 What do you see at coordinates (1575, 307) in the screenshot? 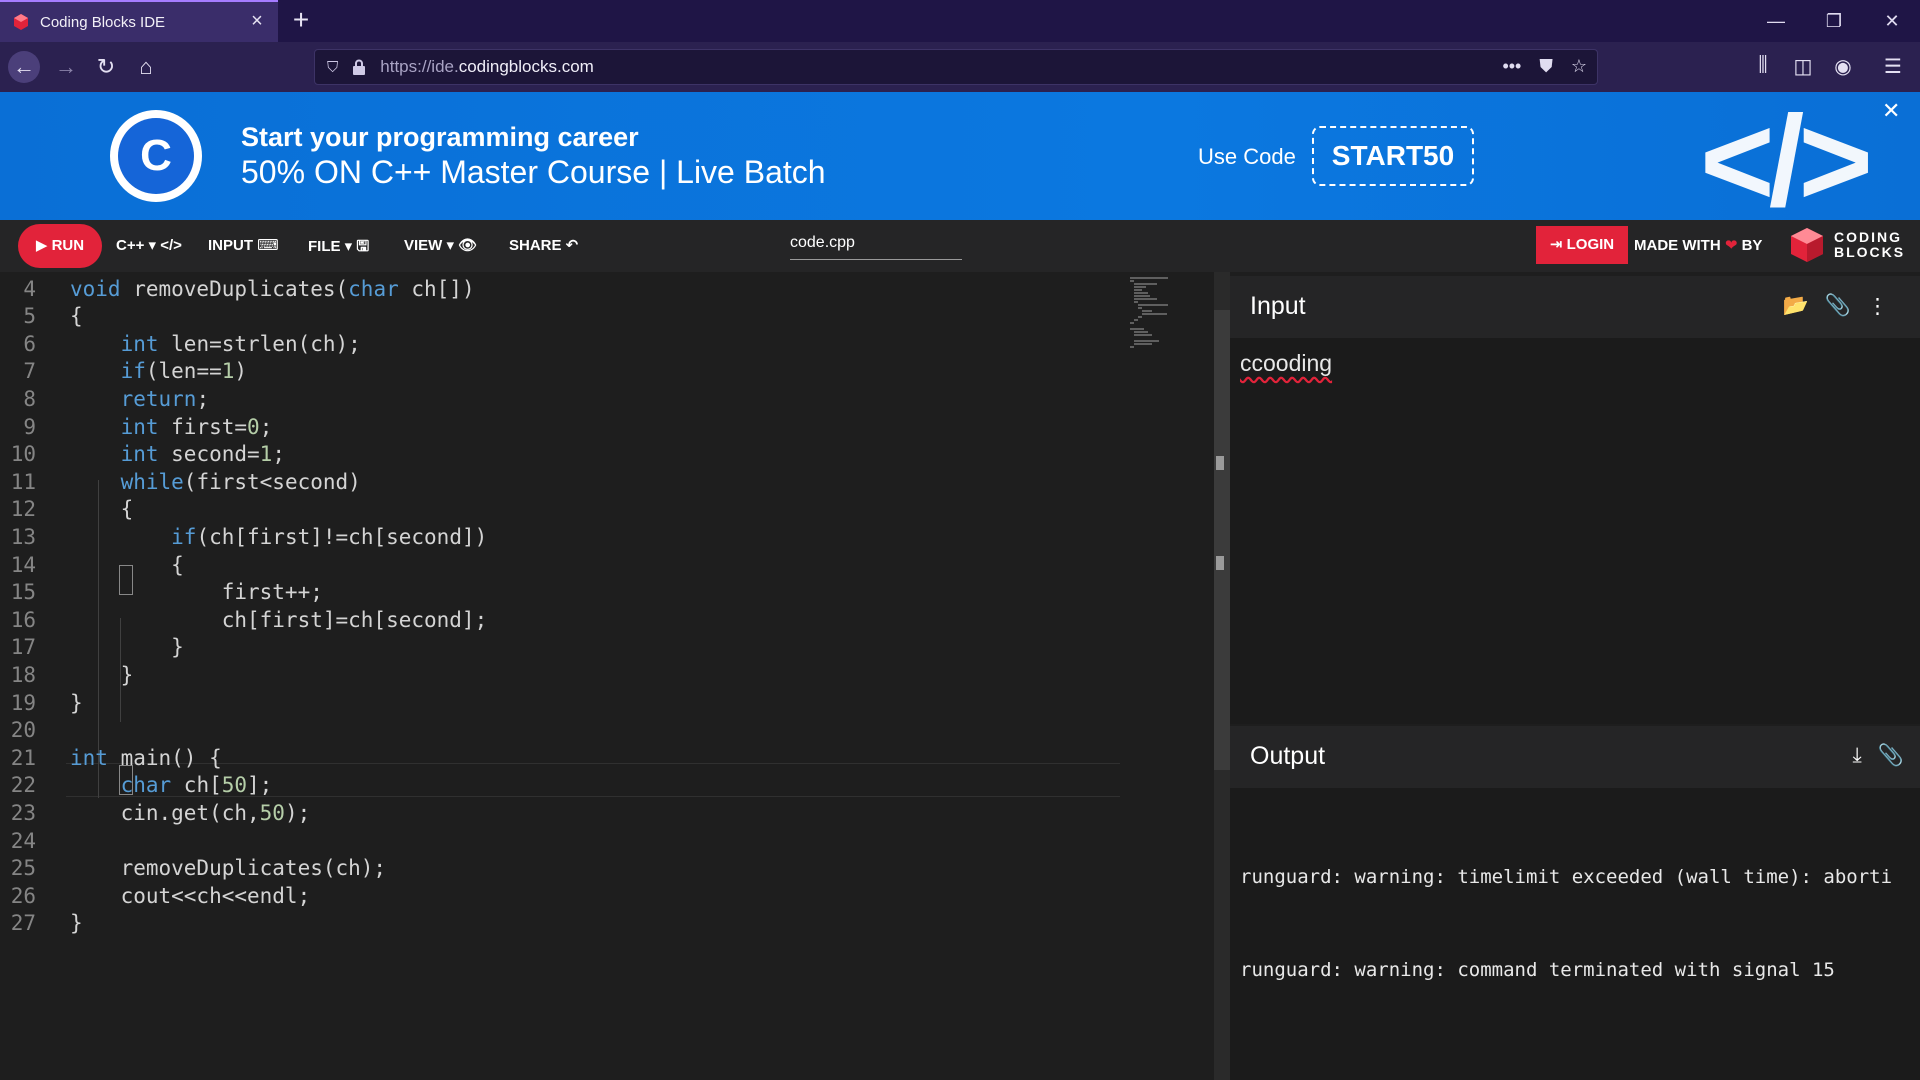
I see `input-panel-header: Input 📂 📎 ⋮` at bounding box center [1575, 307].